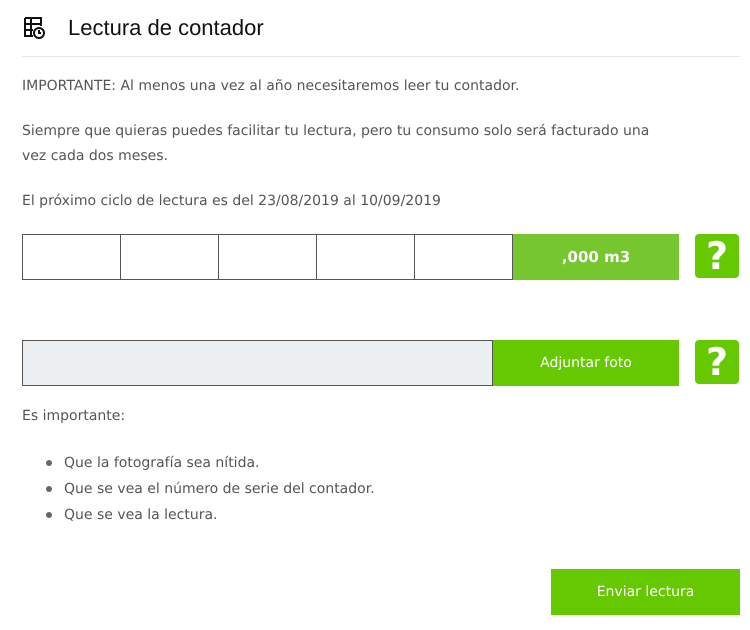 This screenshot has width=750, height=630. Describe the element at coordinates (596, 257) in the screenshot. I see `unit-label: ,000 m3` at that location.